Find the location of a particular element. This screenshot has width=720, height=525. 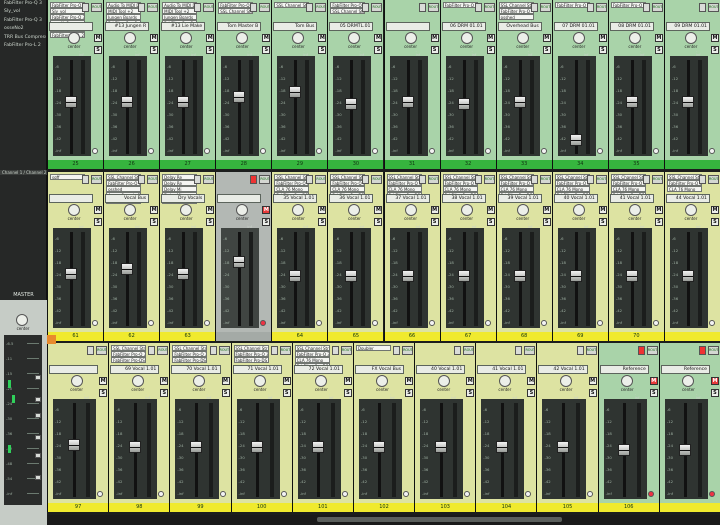

track-name: 40 Vocal 1.01 is located at coordinates (441, 369).